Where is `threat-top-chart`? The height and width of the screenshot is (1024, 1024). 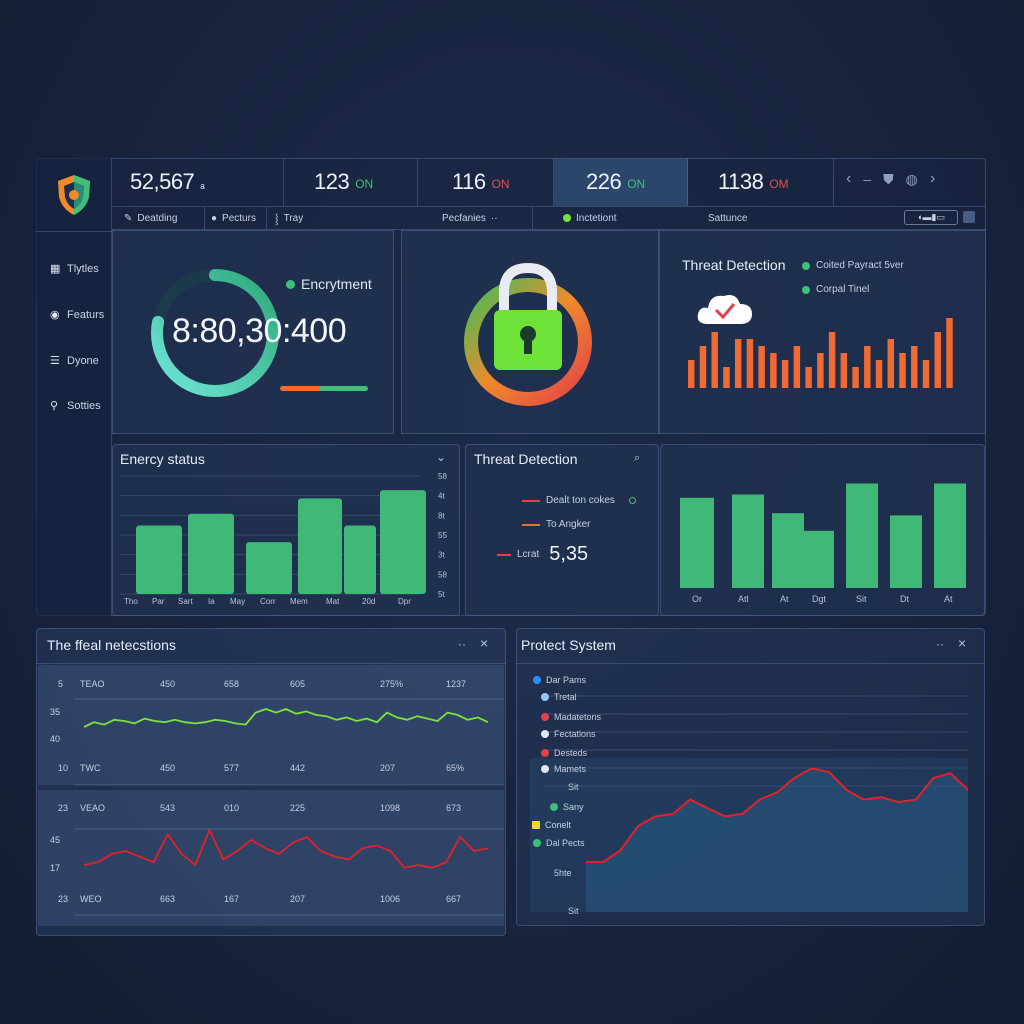
threat-top-chart is located at coordinates (820, 353).